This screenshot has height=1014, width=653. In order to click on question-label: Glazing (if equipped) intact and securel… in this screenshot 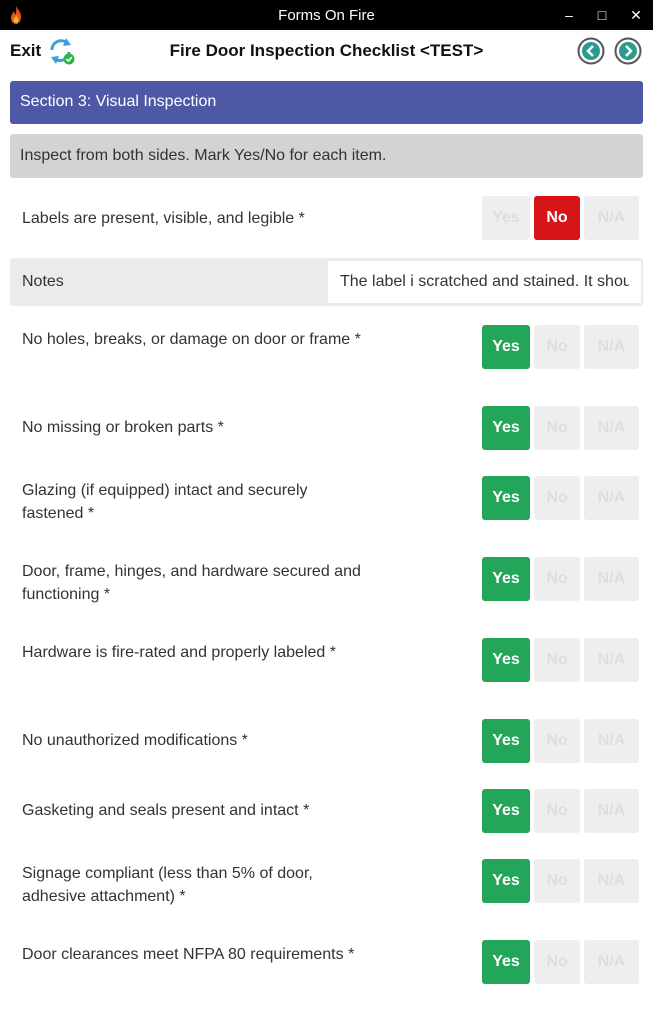, I will do `click(165, 502)`.